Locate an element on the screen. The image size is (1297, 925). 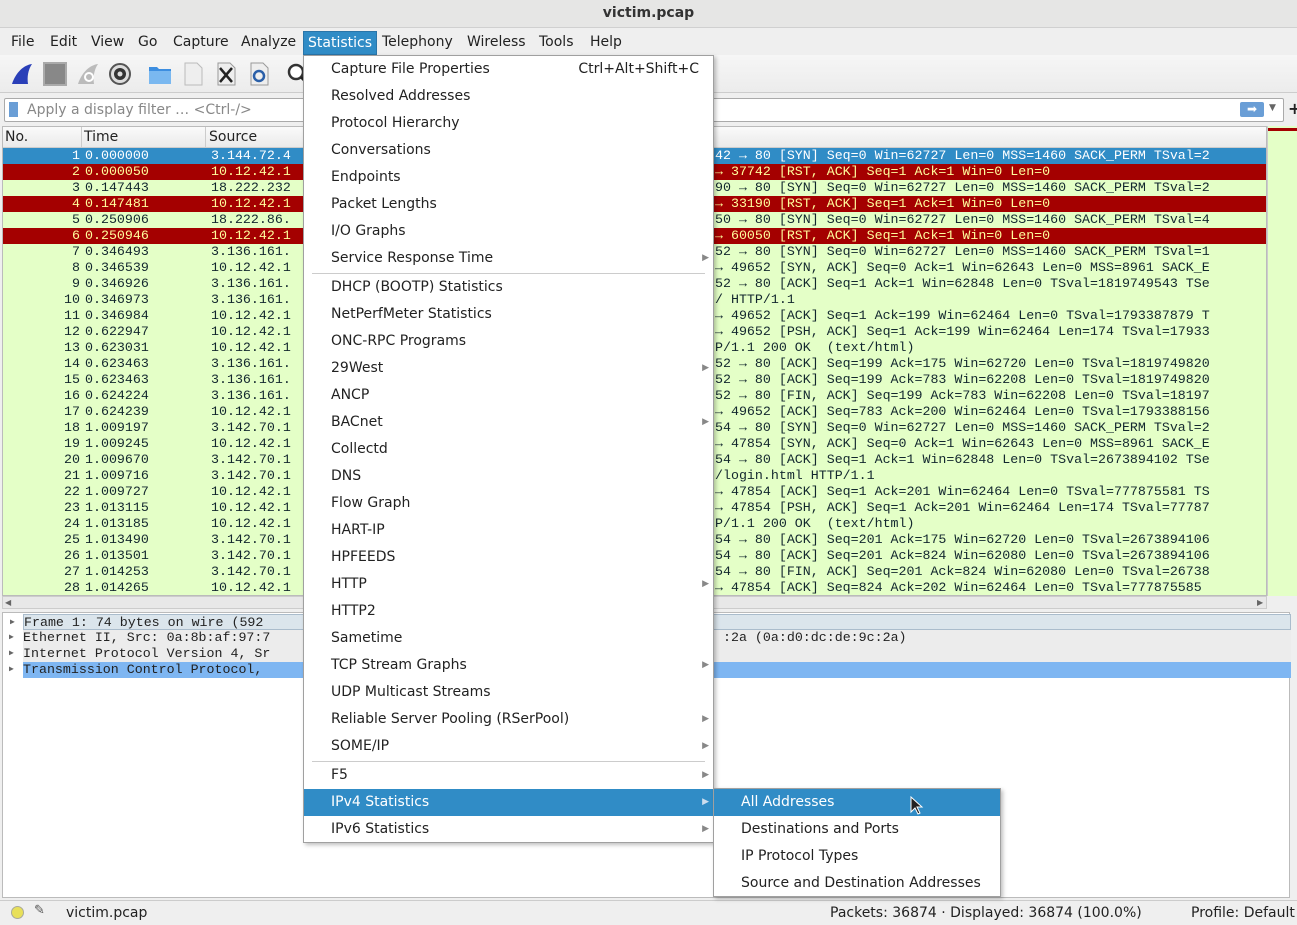
menu-item-reliable-server-pooling-rserpool: Reliable Server Pooling (RSerPool) ▶ is located at coordinates (508, 719).